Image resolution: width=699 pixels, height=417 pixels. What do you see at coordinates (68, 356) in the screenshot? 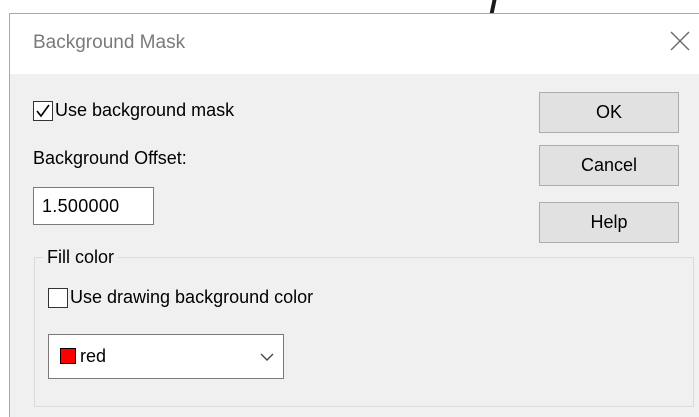
I see `color-swatch` at bounding box center [68, 356].